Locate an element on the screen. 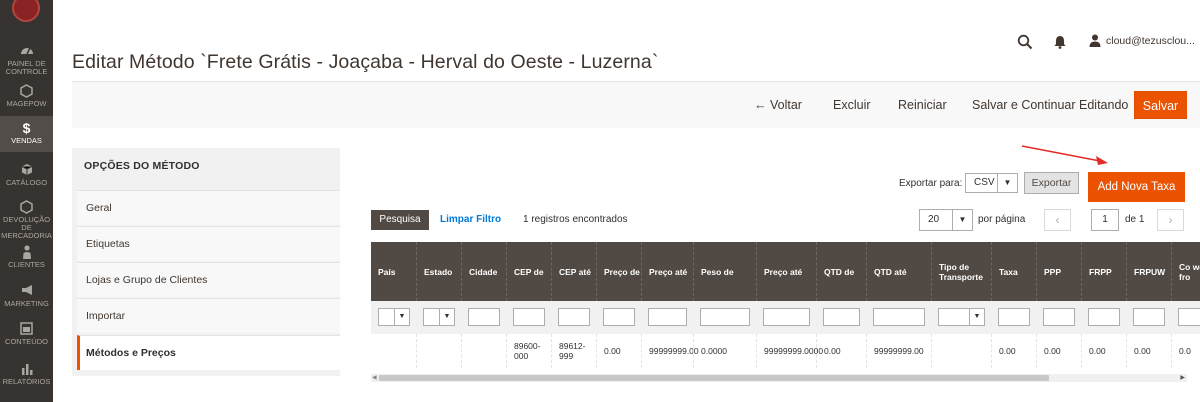  nav-returns: DEVOLUÇÃO DE MERCADORIA is located at coordinates (26, 220).